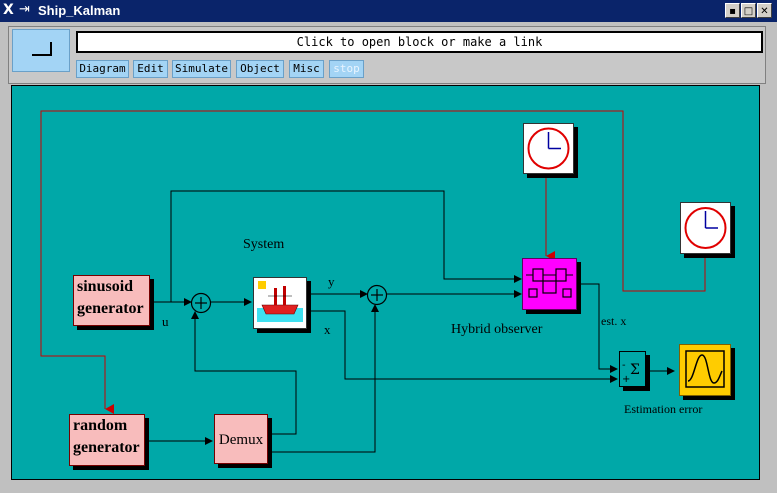 Image resolution: width=777 pixels, height=493 pixels. Describe the element at coordinates (419, 42) in the screenshot. I see `message-bar: Click to open block or make a link` at that location.